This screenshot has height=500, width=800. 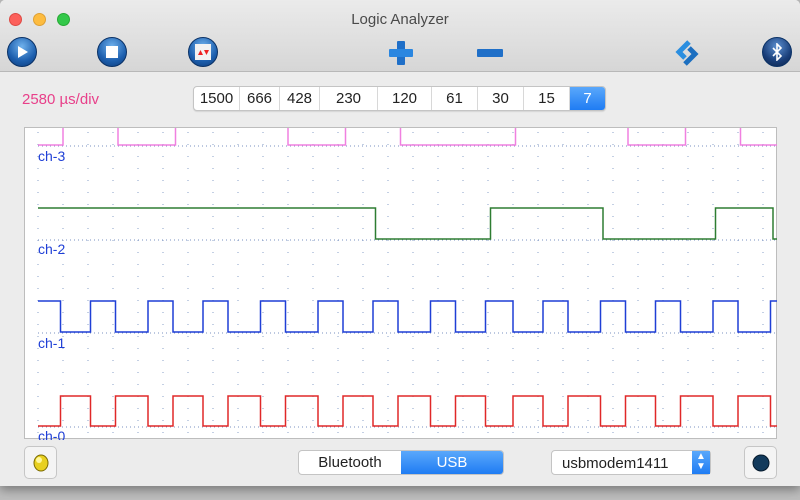 I want to click on timebase-option-666: 666, so click(x=260, y=98).